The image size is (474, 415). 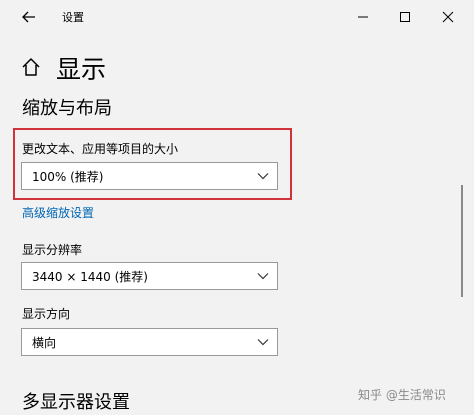 I want to click on back-arrow-icon, so click(x=28, y=17).